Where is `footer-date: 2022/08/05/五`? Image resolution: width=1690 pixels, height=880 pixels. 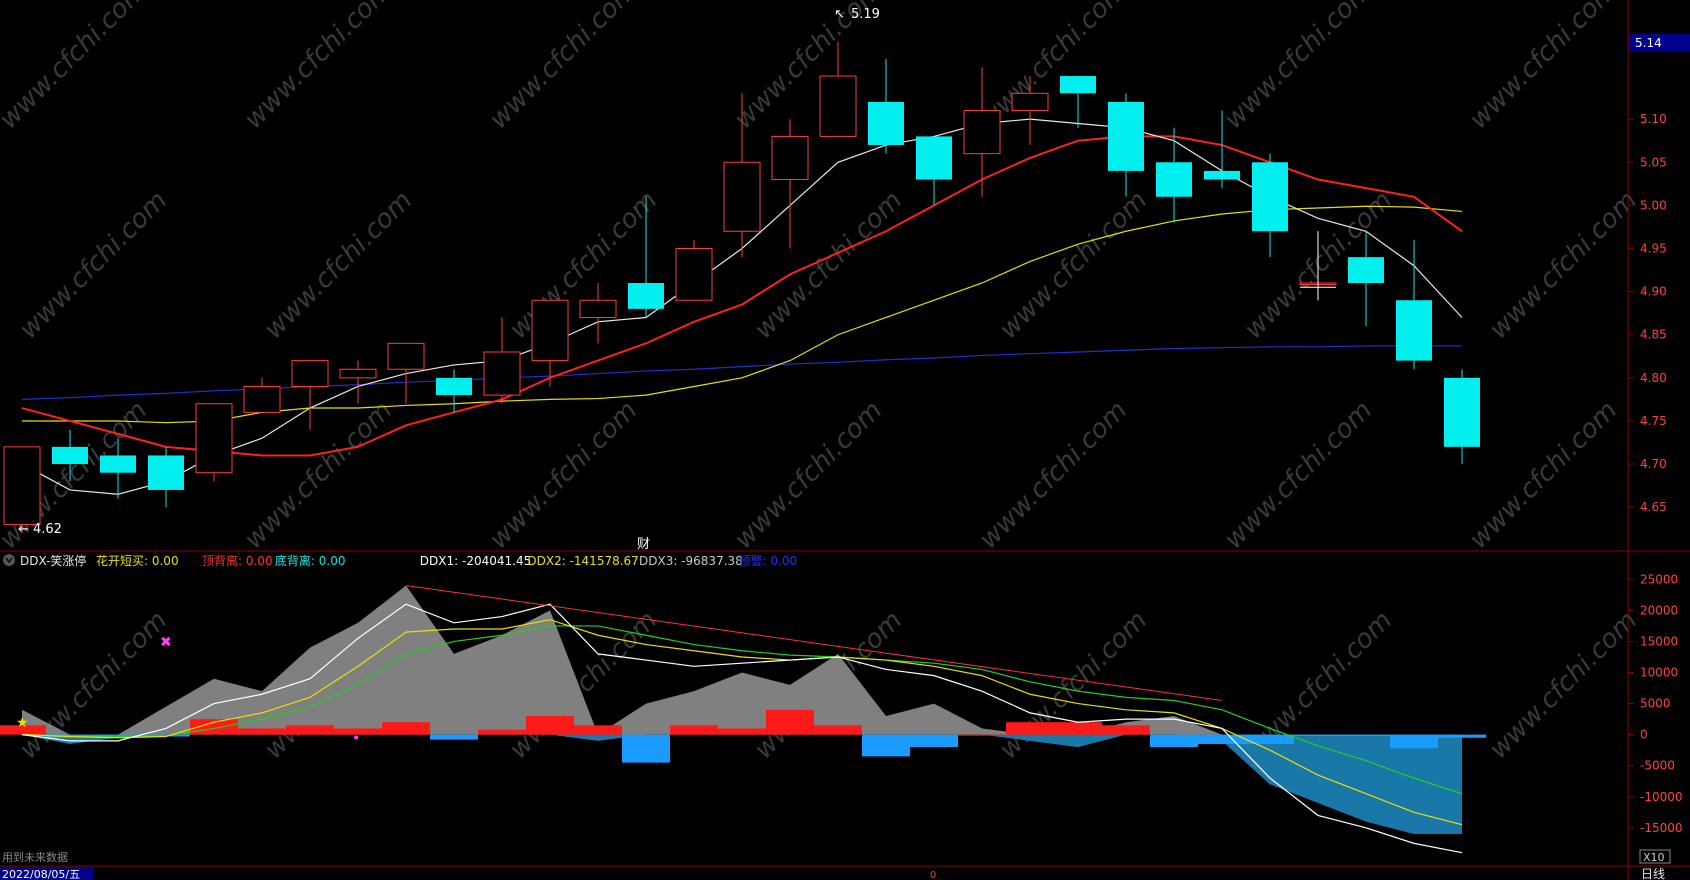 footer-date: 2022/08/05/五 is located at coordinates (41, 874).